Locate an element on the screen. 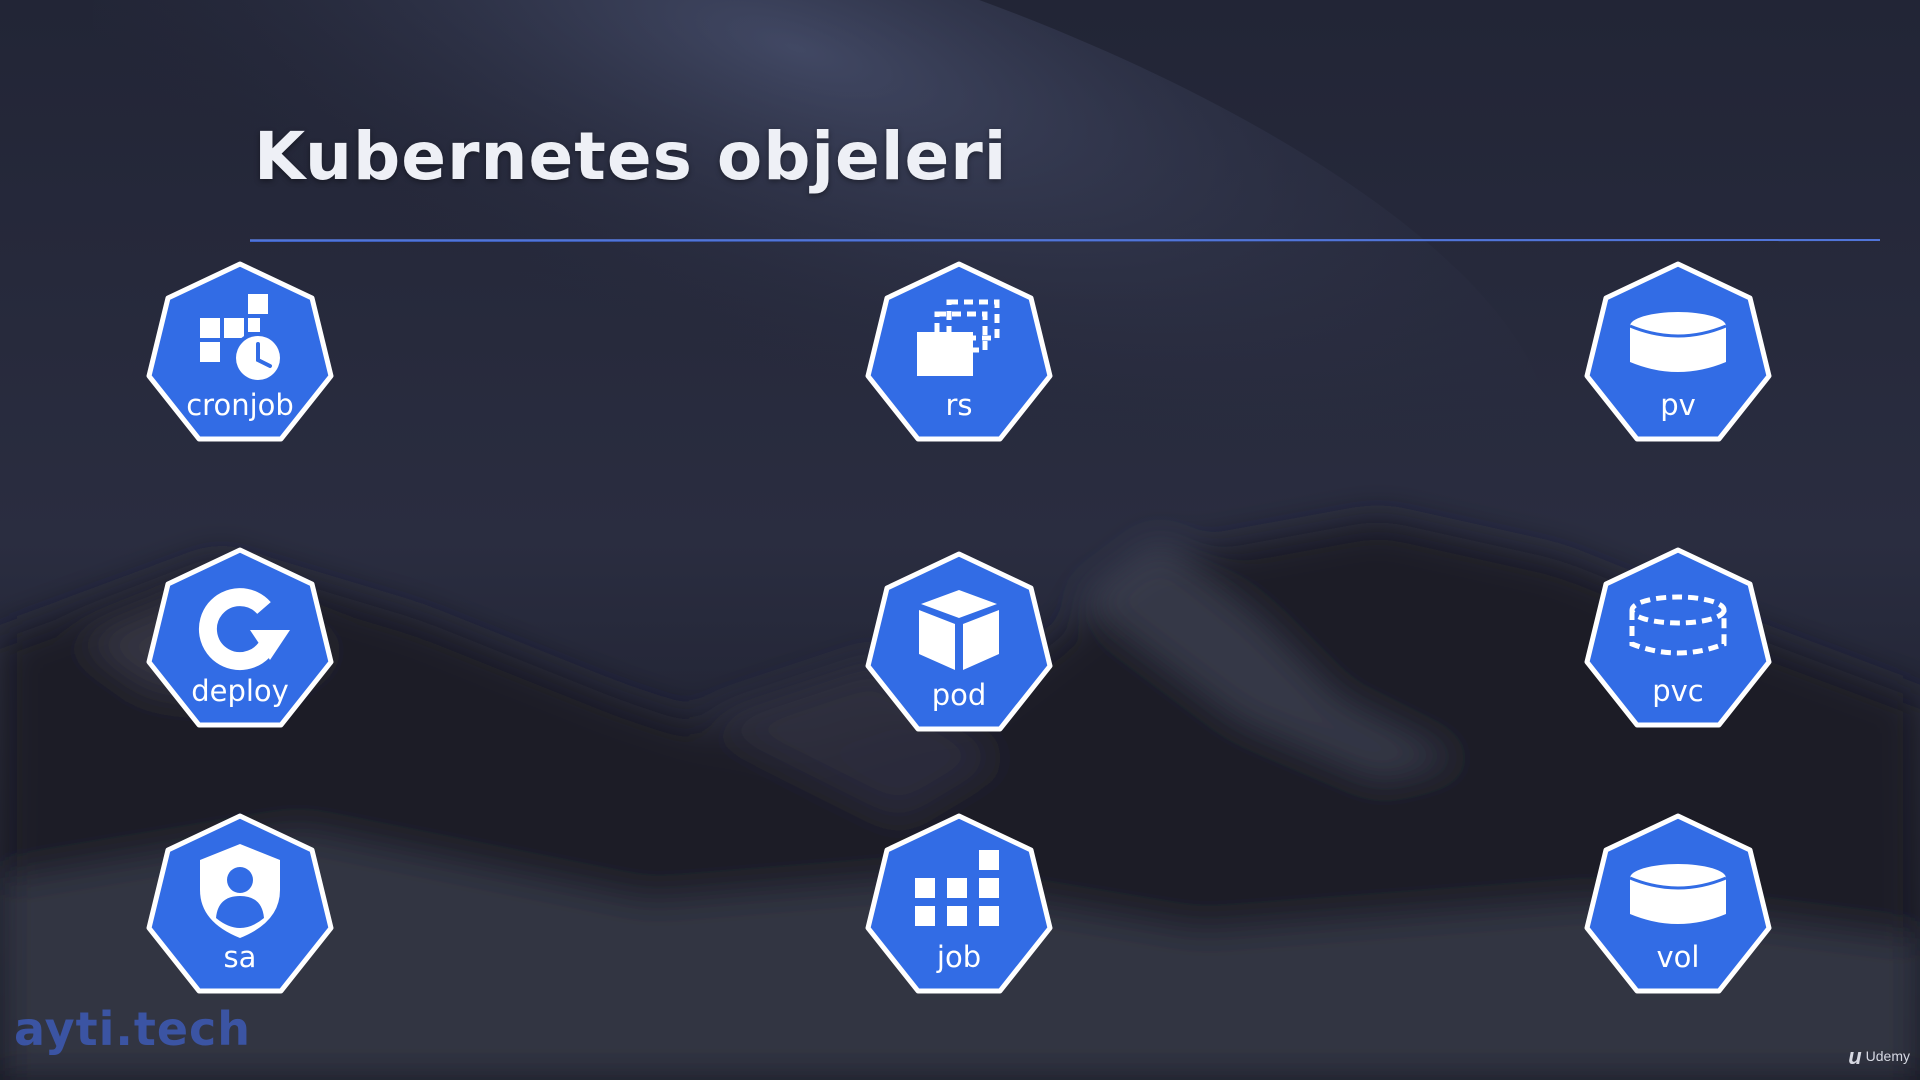 Image resolution: width=1920 pixels, height=1080 pixels. k8s-object-pvc: pvc is located at coordinates (1678, 644).